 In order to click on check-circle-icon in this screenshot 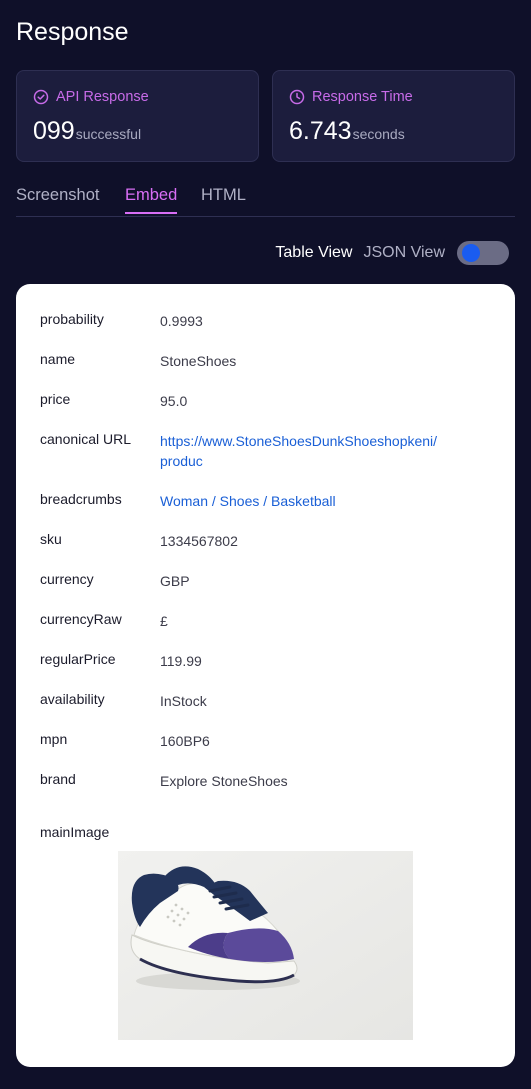, I will do `click(41, 97)`.